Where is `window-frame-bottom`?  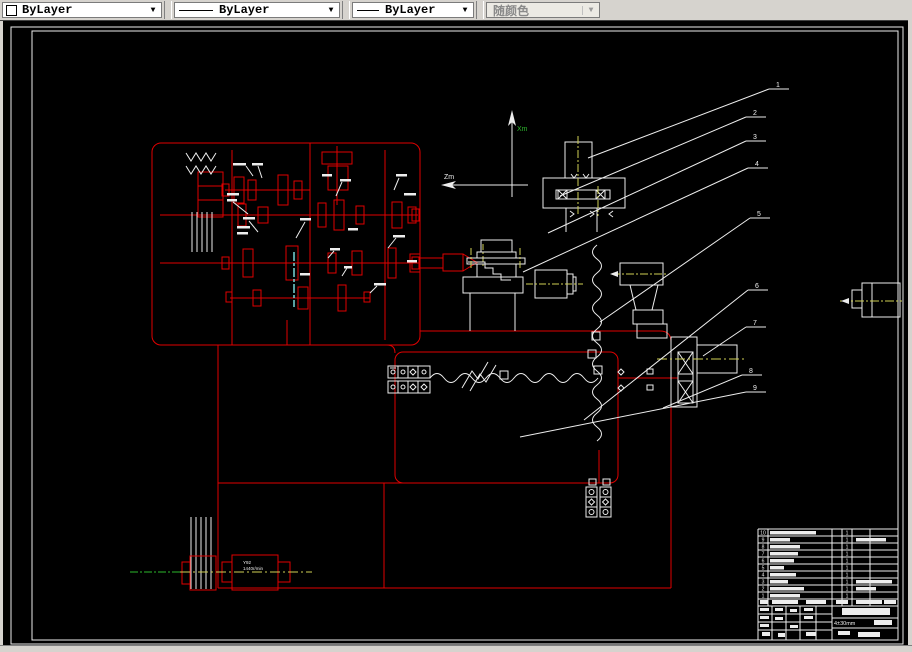 window-frame-bottom is located at coordinates (456, 648).